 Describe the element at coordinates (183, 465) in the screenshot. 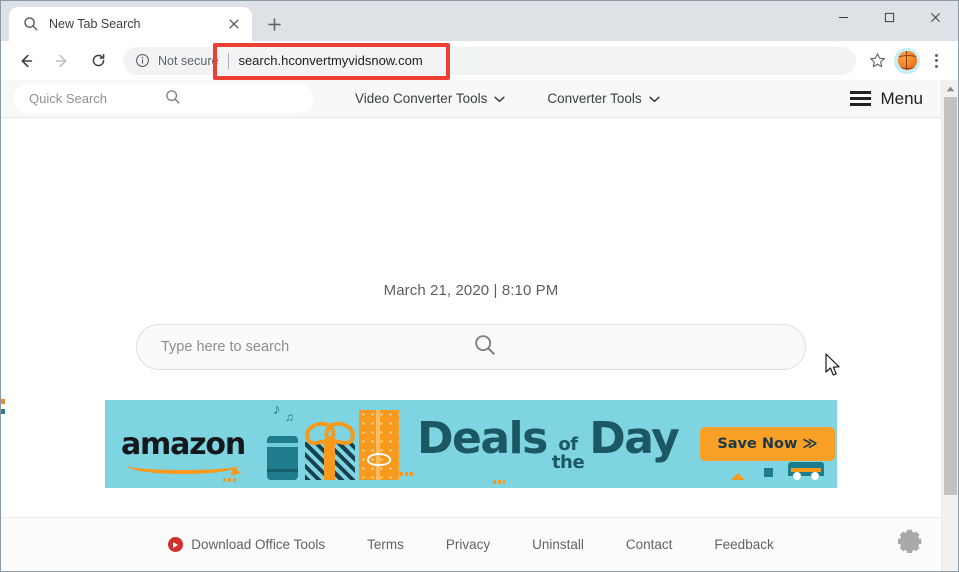

I see `amazon-smile-icon` at that location.